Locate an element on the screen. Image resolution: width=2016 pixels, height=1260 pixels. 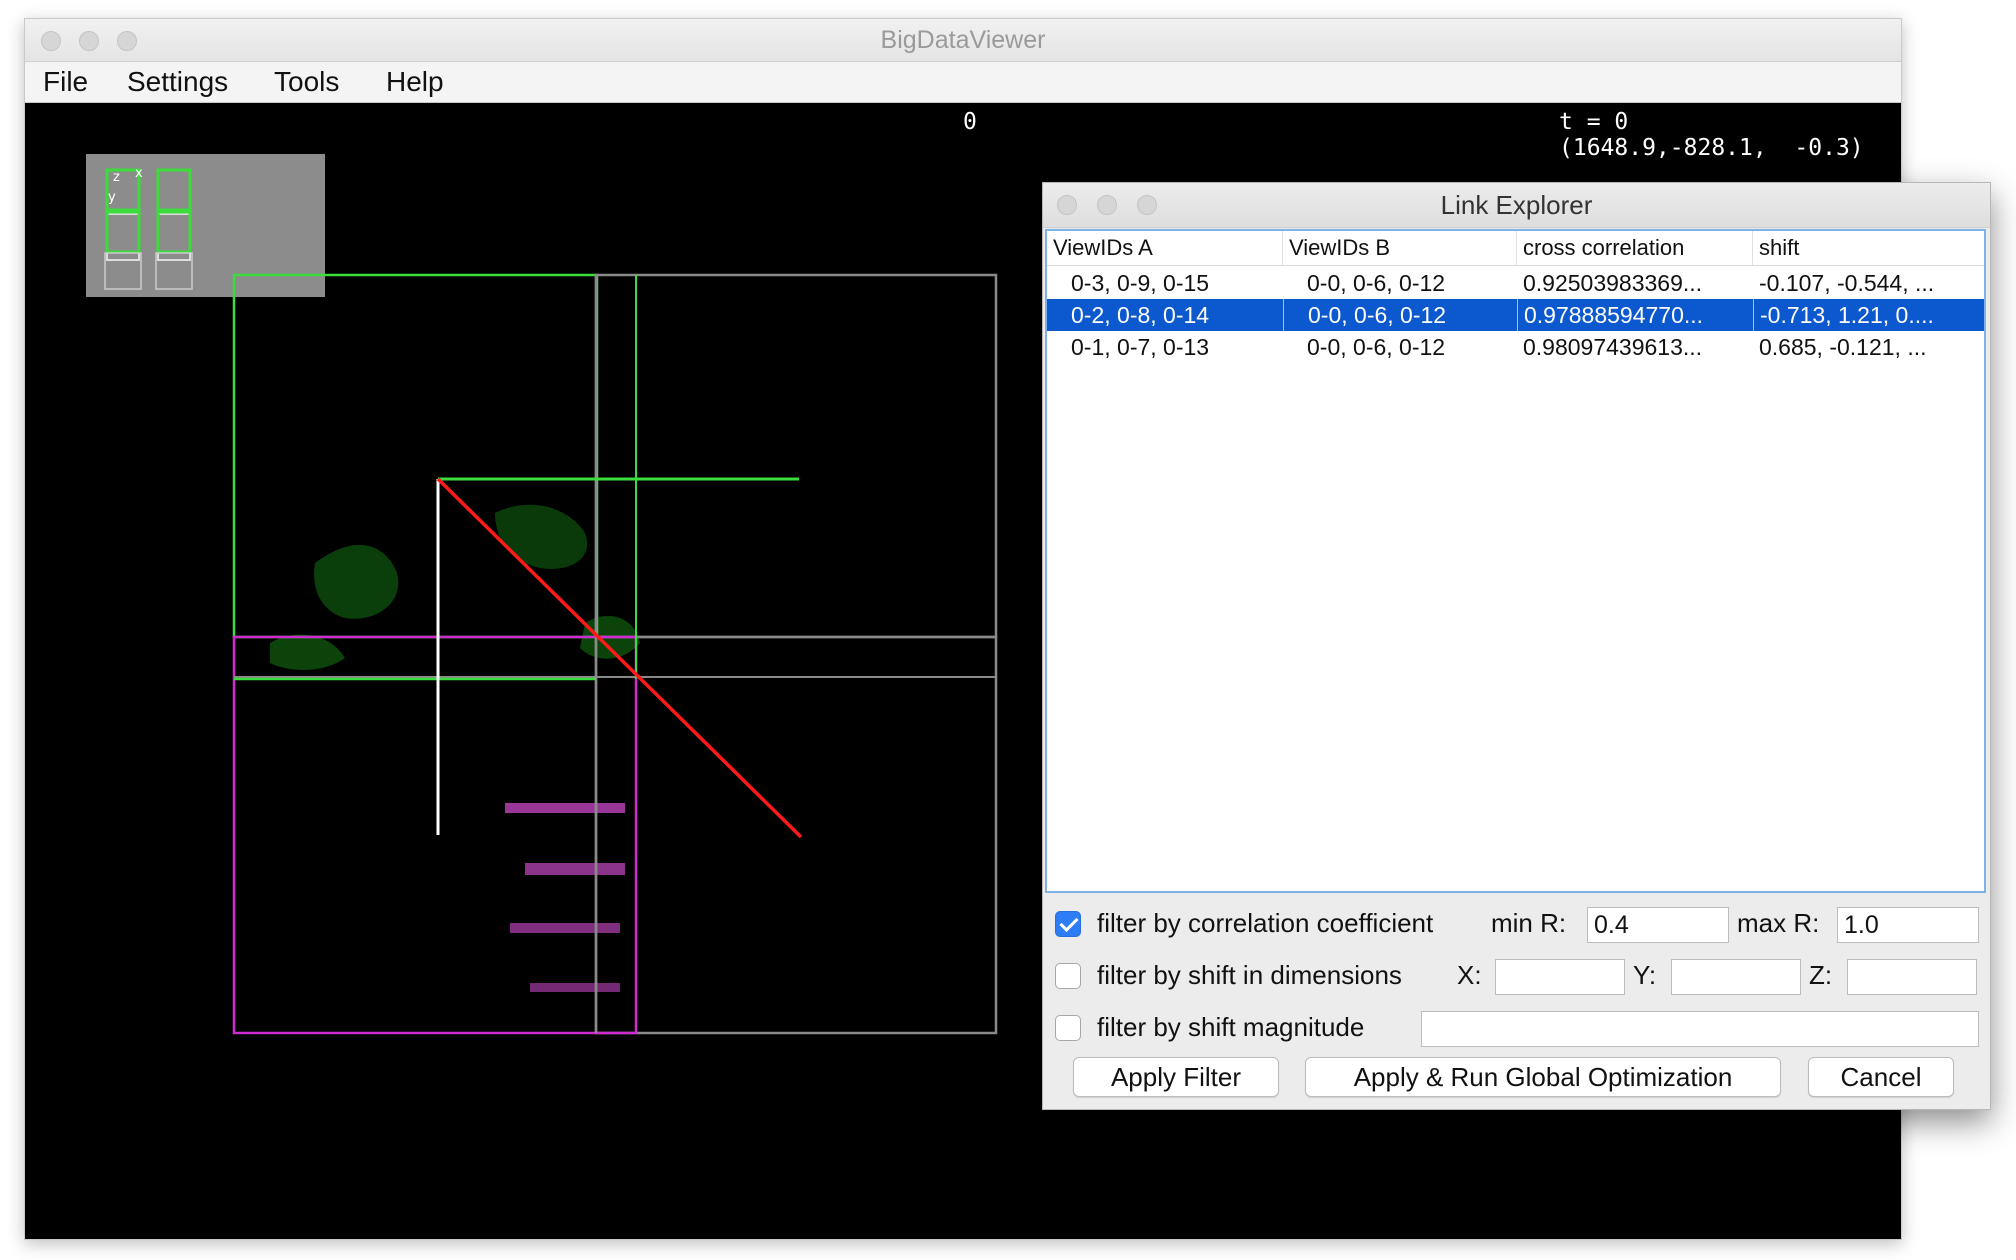
filter-shift-magnitude-checkbox is located at coordinates (1068, 1028).